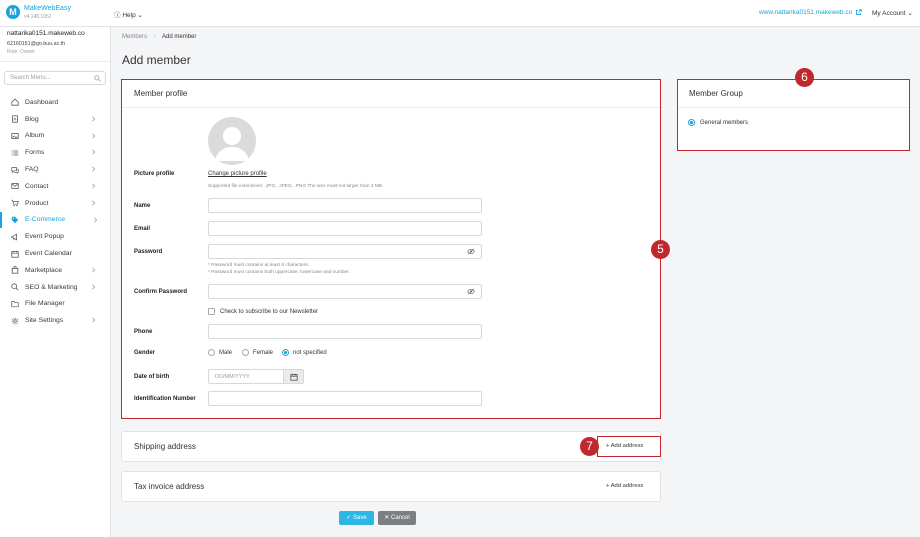 The height and width of the screenshot is (537, 920). Describe the element at coordinates (387, 518) in the screenshot. I see `close-icon: ✕` at that location.